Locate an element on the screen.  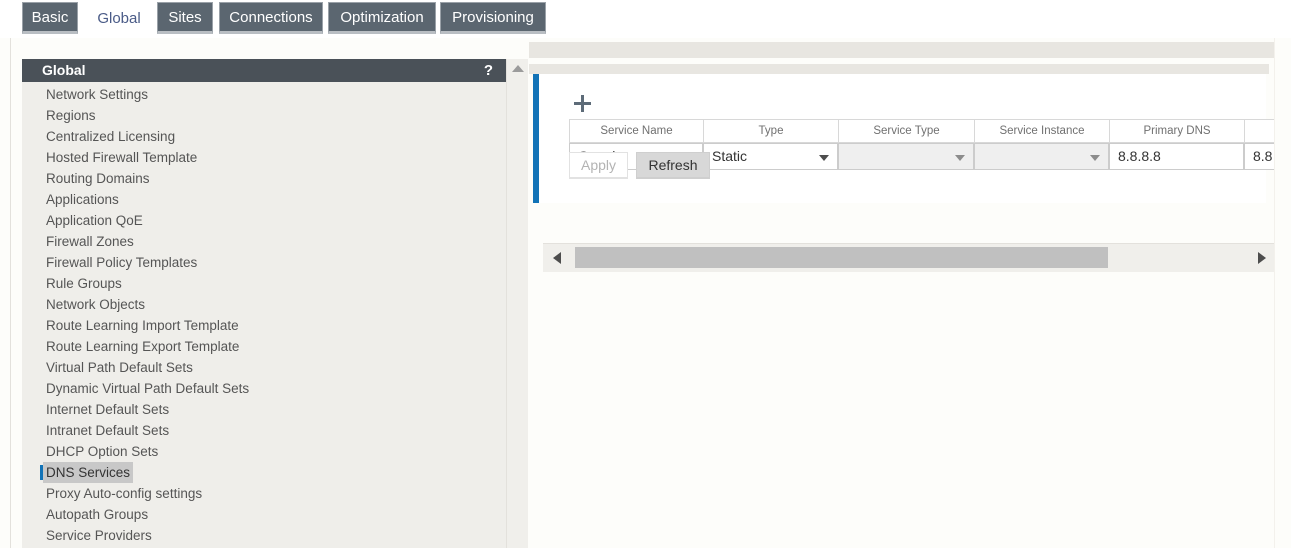
scroll-right-arrow-icon is located at coordinates (1262, 258).